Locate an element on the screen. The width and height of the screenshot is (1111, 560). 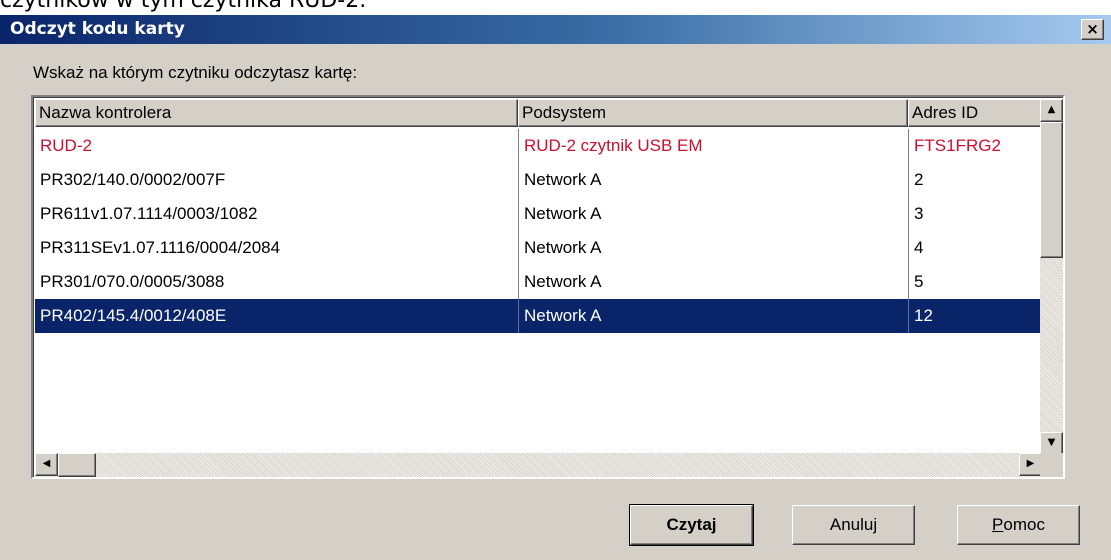
list-header: Nazwa kontrolera Podsystem Adres ID is located at coordinates (538, 113).